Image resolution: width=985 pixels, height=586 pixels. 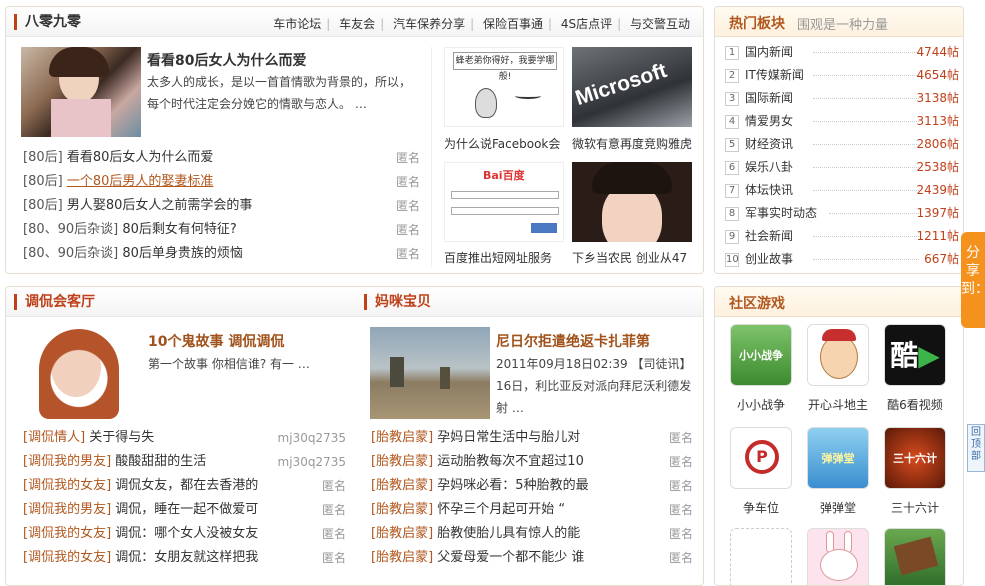 I want to click on game-chocolate, so click(x=915, y=556).